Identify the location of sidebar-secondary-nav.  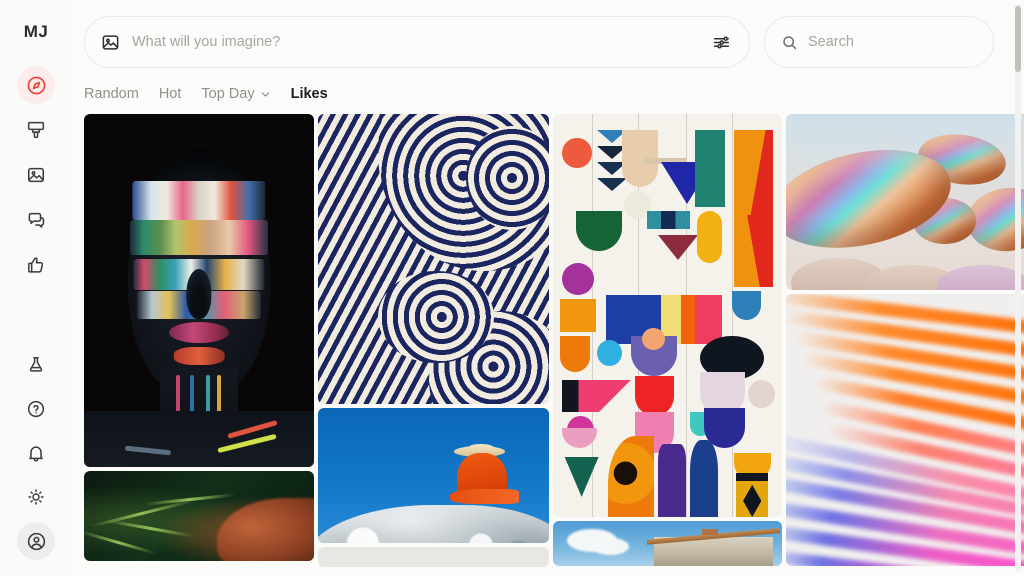
(36, 453).